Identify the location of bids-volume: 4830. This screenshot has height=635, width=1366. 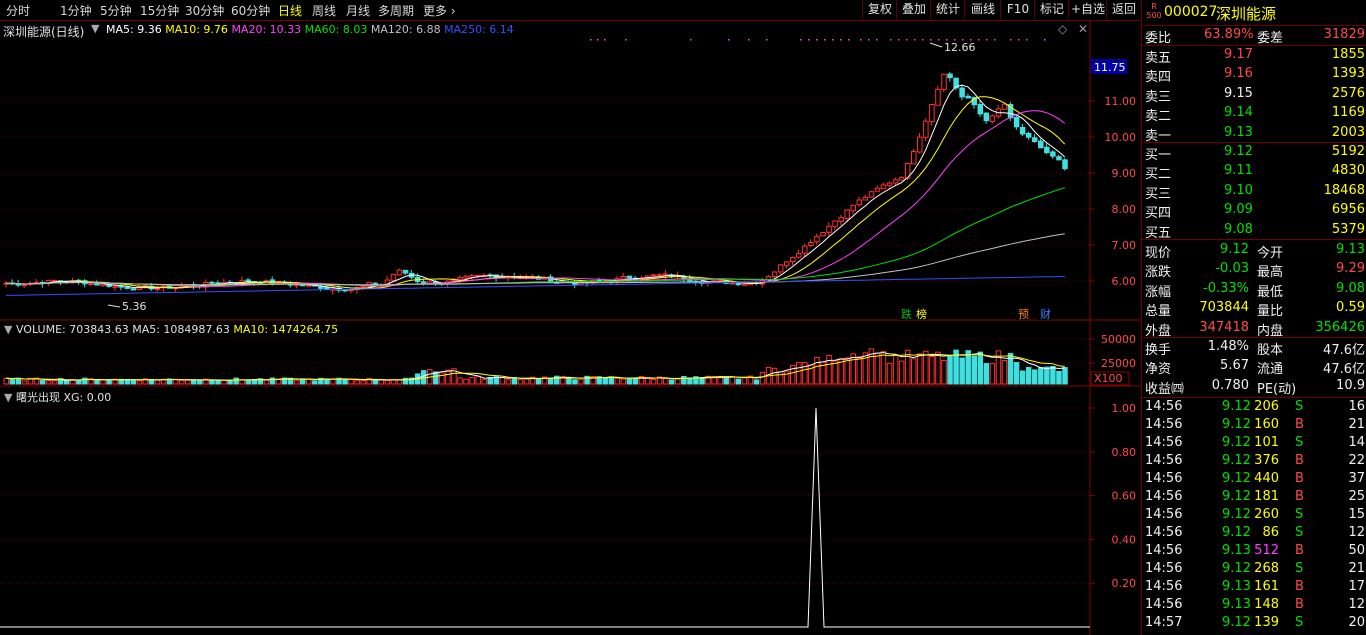
(1348, 171).